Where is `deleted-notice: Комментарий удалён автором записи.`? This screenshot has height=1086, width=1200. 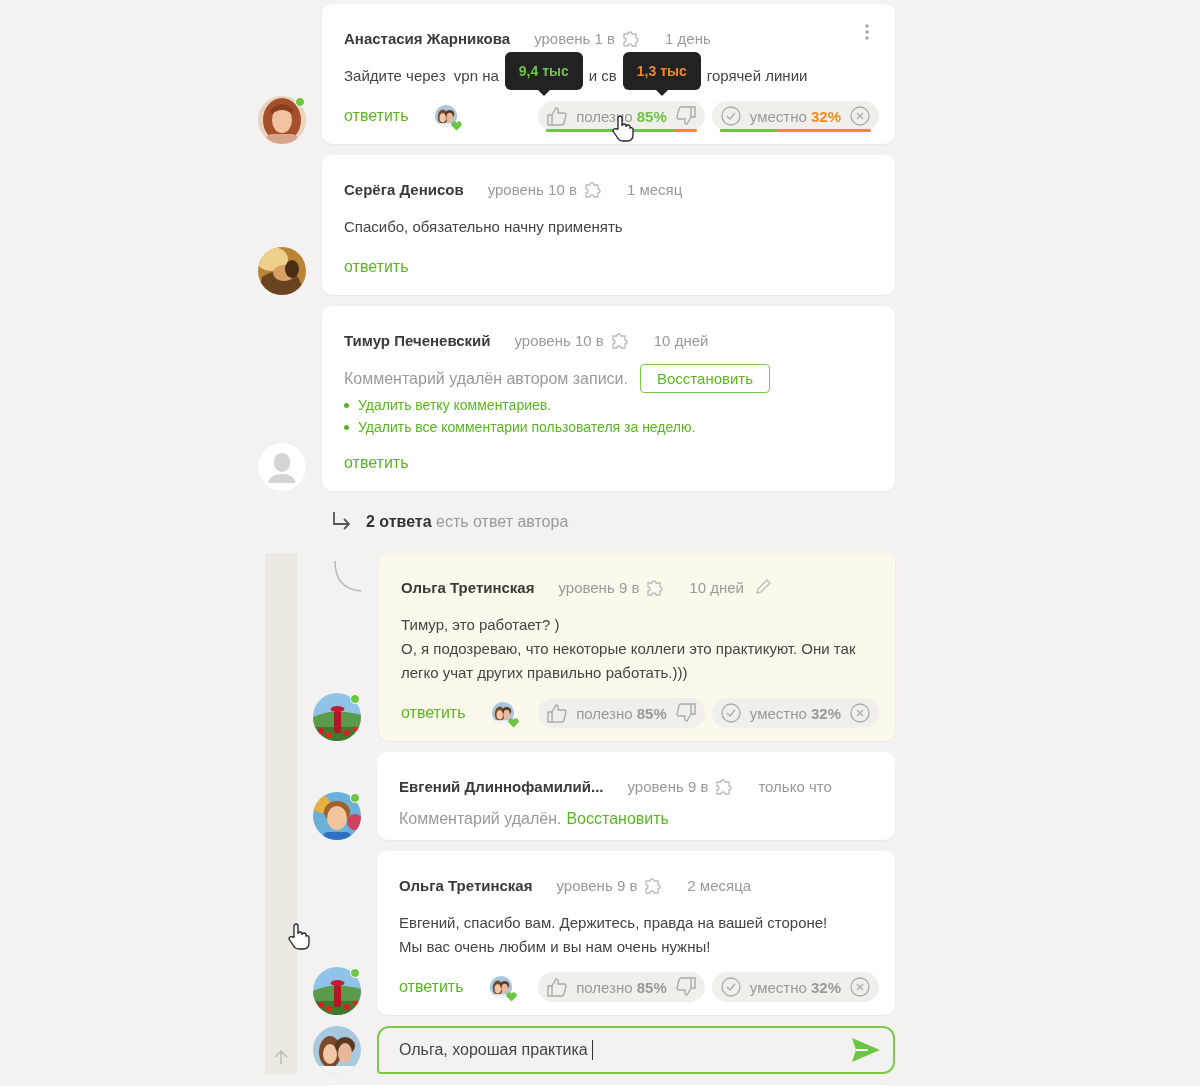
deleted-notice: Комментарий удалён автором записи. is located at coordinates (486, 378).